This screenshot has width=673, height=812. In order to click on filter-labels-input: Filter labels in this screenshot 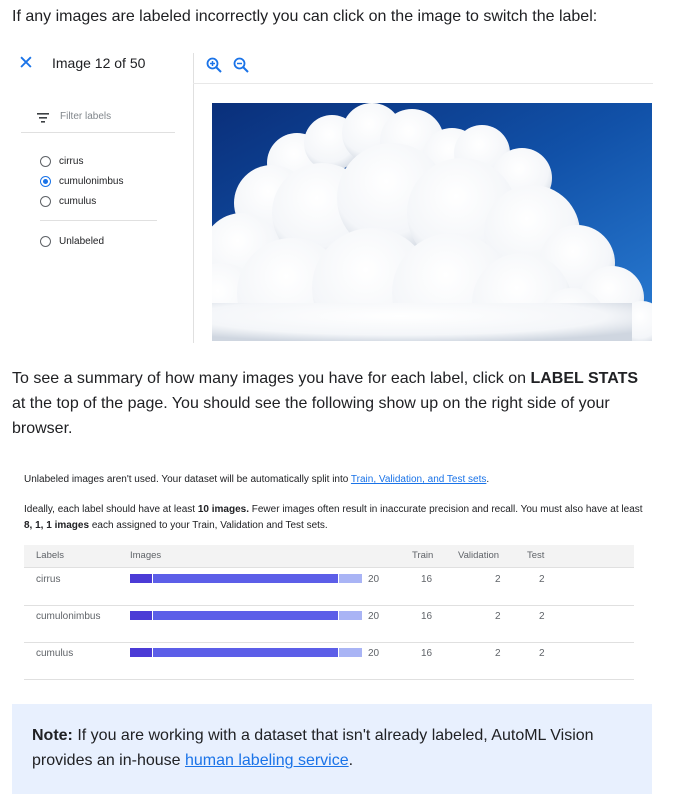, I will do `click(85, 116)`.